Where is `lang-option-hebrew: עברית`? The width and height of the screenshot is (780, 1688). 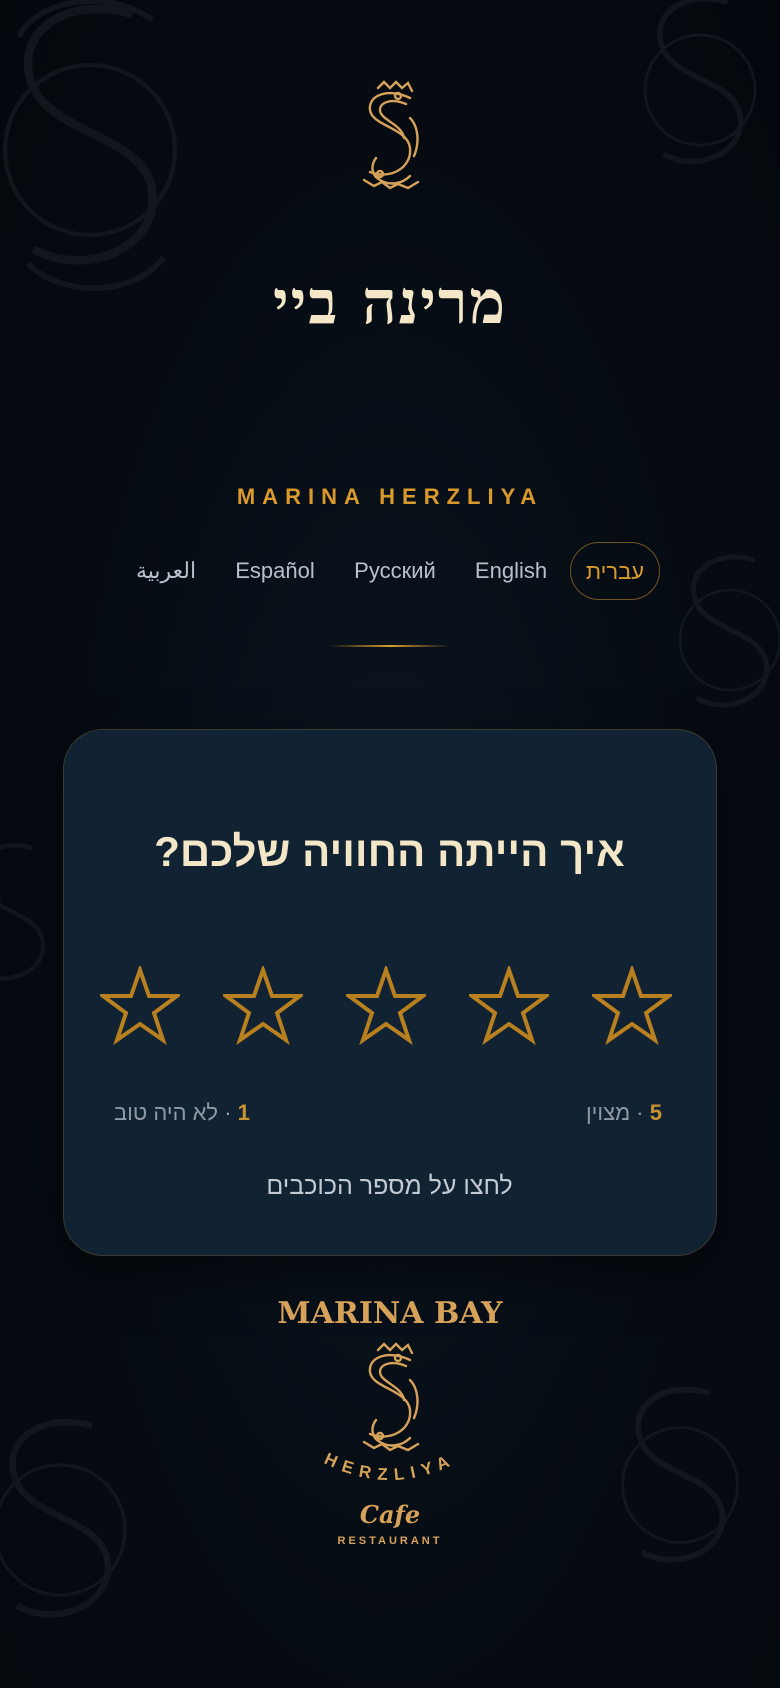
lang-option-hebrew: עברית is located at coordinates (615, 571).